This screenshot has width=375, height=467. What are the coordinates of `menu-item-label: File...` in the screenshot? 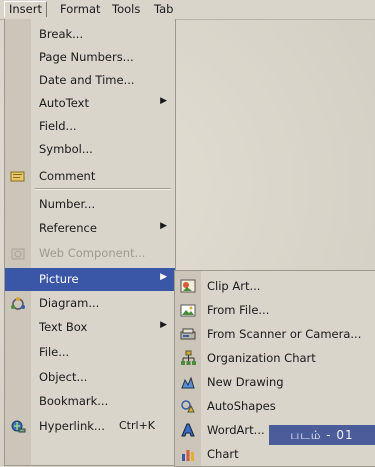 It's located at (54, 352).